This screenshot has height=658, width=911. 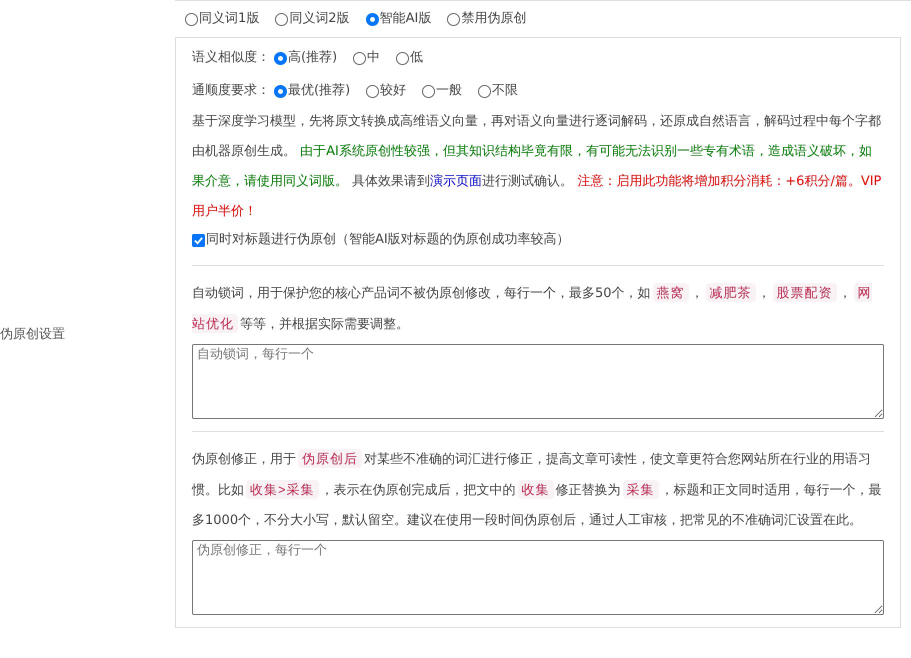 I want to click on radio-option: 同义词1版, so click(x=222, y=19).